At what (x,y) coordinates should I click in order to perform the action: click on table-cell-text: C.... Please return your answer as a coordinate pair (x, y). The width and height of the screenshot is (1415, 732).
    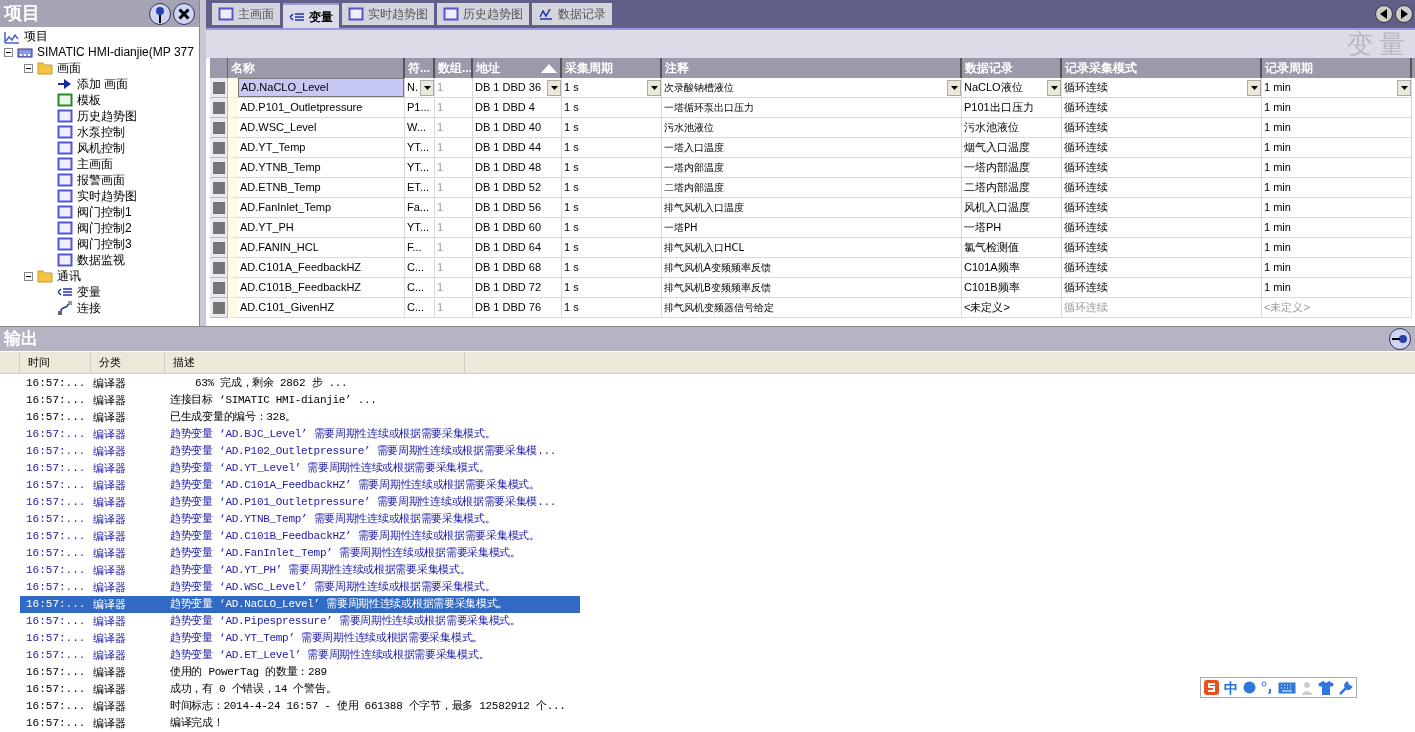
    Looking at the image, I should click on (416, 268).